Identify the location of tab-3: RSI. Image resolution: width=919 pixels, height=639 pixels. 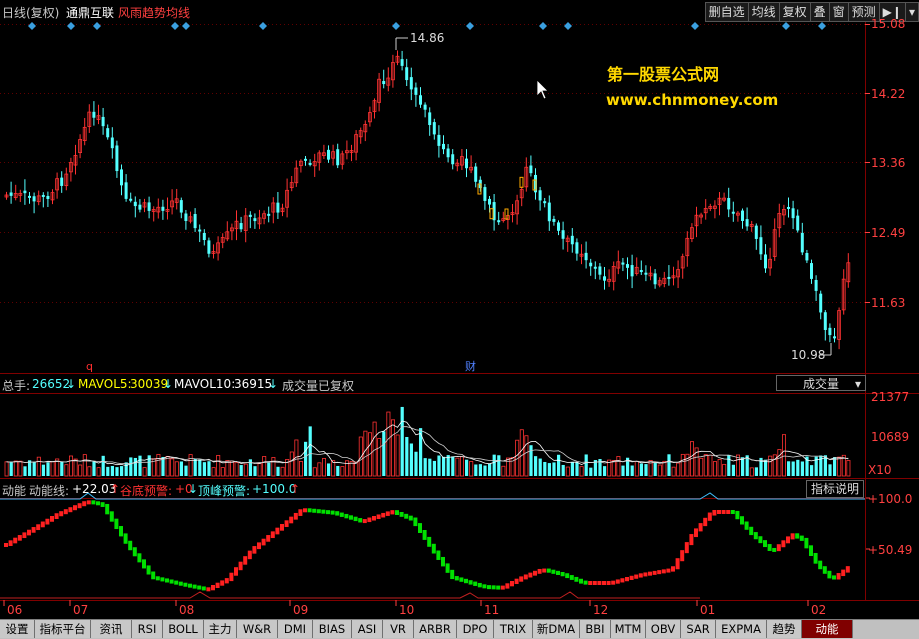
(147, 629).